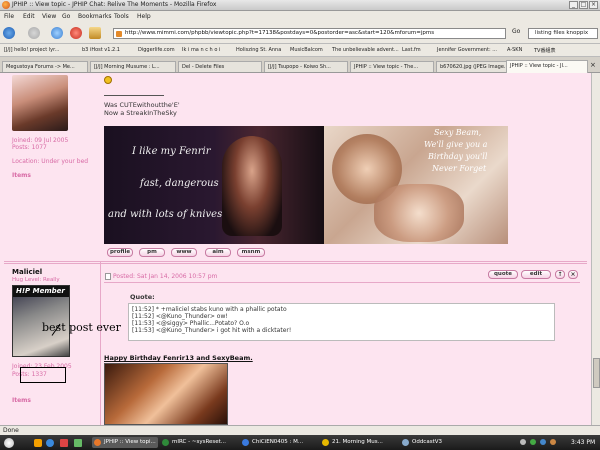 The width and height of the screenshot is (600, 450). Describe the element at coordinates (503, 274) in the screenshot. I see `quote-button: quote` at that location.